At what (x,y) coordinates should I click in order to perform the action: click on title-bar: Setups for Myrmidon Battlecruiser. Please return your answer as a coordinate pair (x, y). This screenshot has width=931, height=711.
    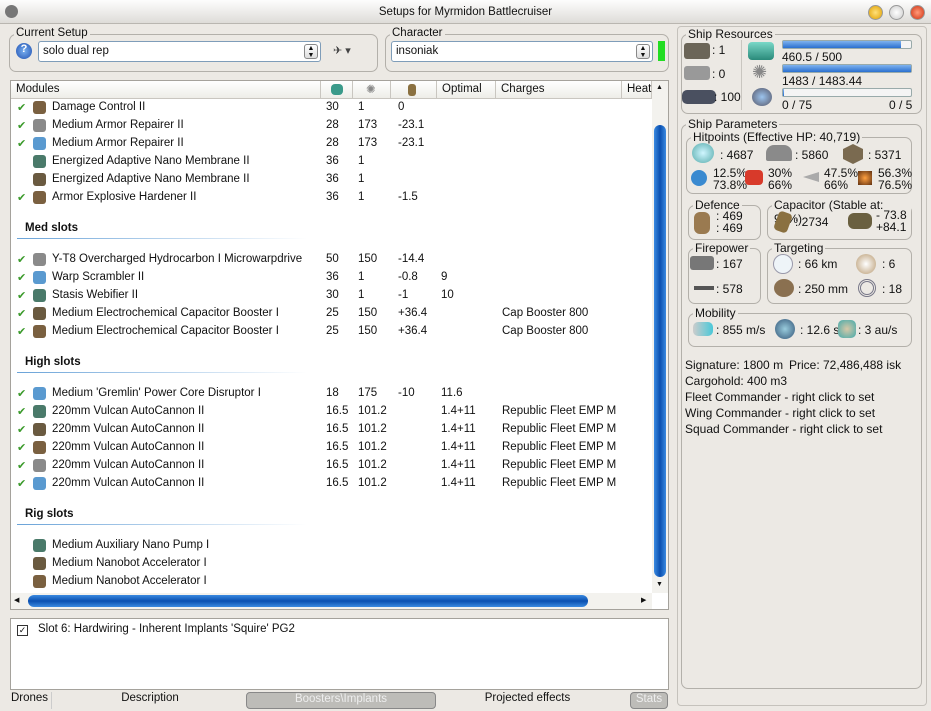
    Looking at the image, I should click on (465, 12).